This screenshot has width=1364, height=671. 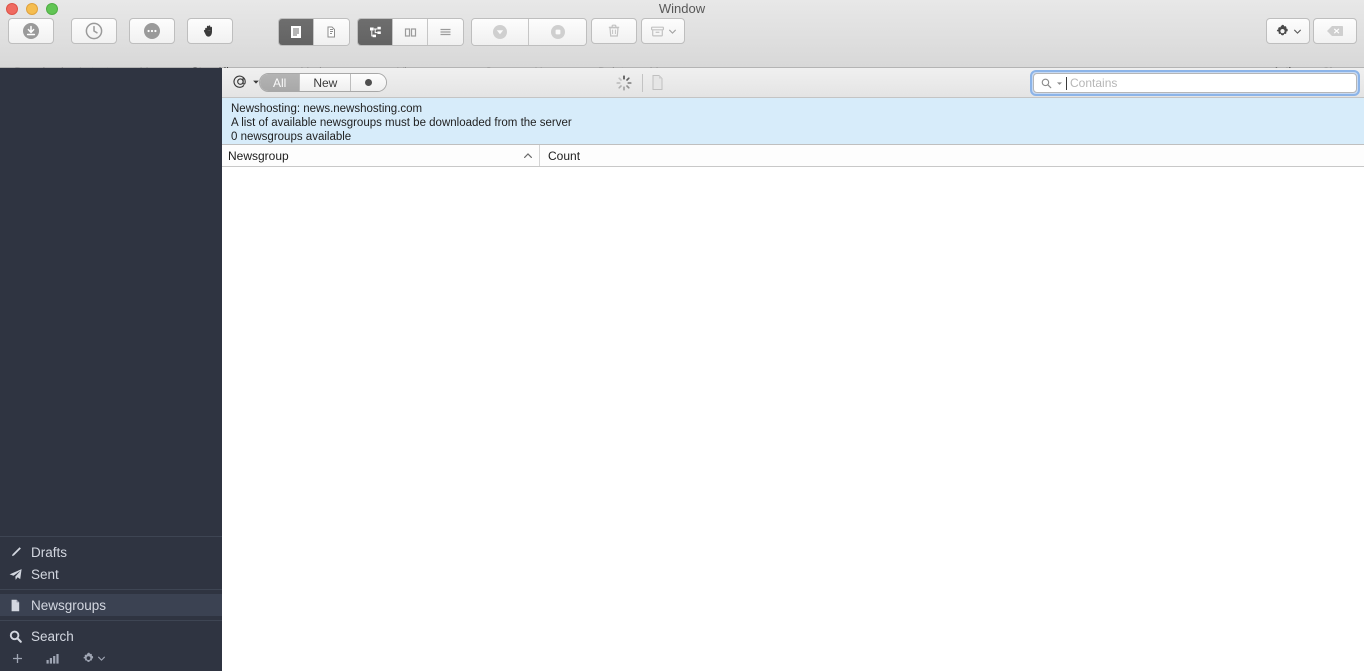 What do you see at coordinates (657, 31) in the screenshot?
I see `archive-box-icon` at bounding box center [657, 31].